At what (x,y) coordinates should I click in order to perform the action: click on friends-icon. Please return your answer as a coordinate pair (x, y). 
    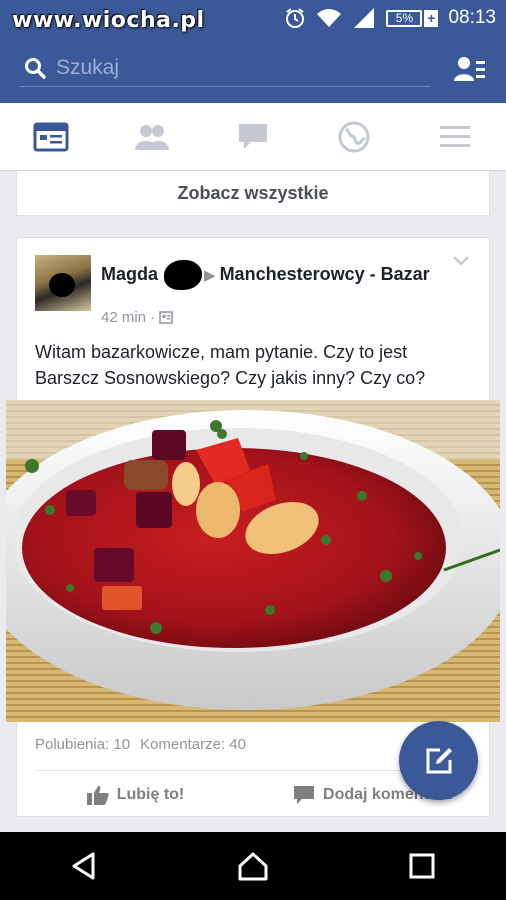
    Looking at the image, I should click on (151, 137).